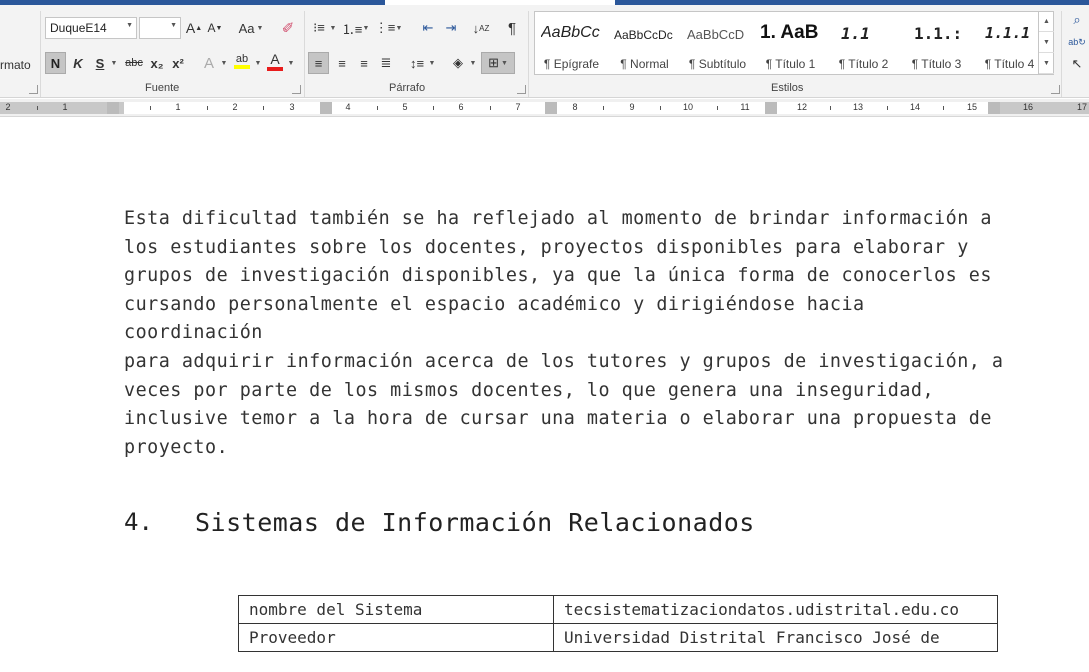 The image size is (1089, 672). Describe the element at coordinates (385, 28) in the screenshot. I see `multilevel-list-icon: ⋮≡` at that location.